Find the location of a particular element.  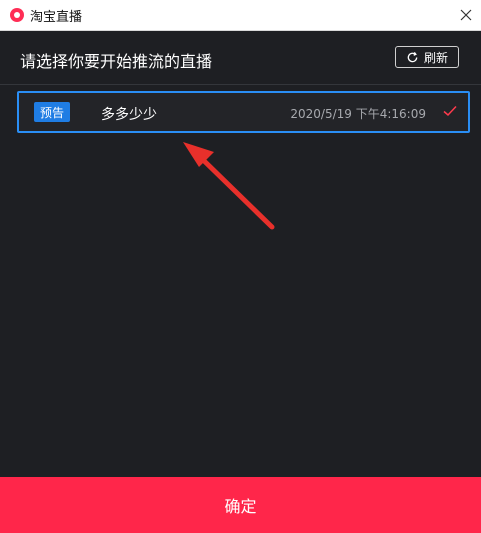

window-title: 淘宝直播 is located at coordinates (56, 17).